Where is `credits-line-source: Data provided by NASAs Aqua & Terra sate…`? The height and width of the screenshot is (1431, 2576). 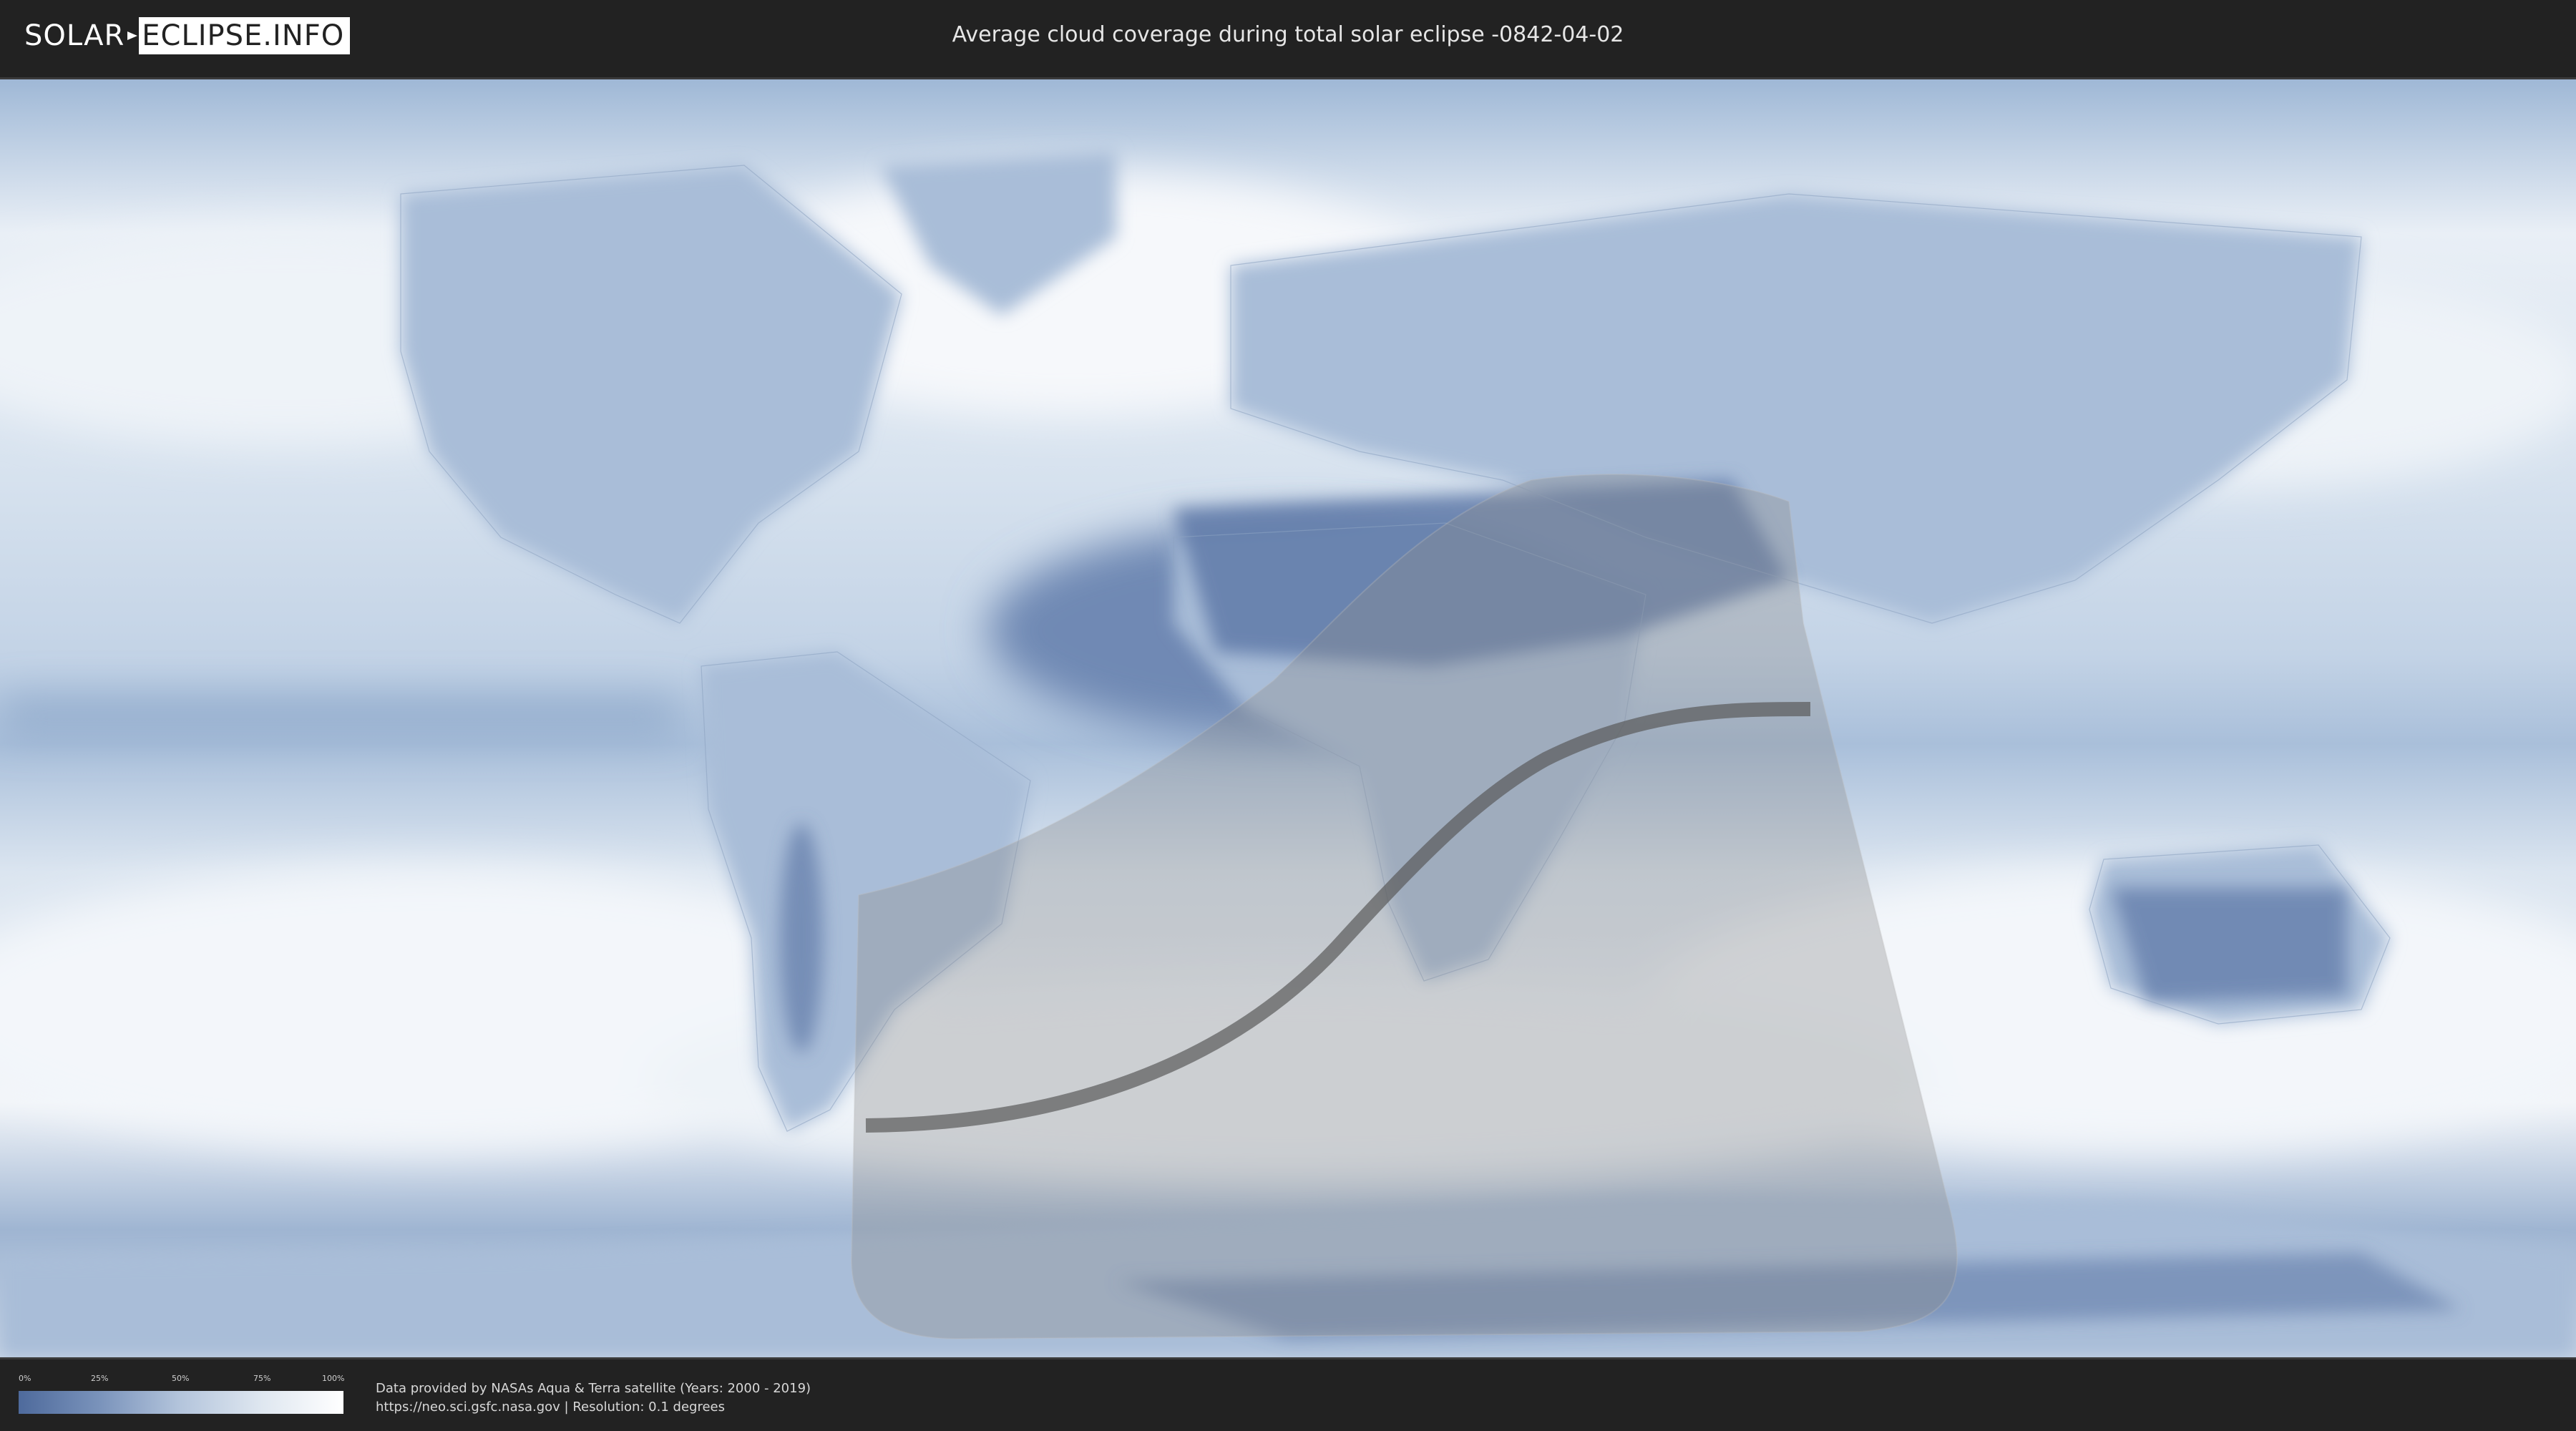 credits-line-source: Data provided by NASAs Aqua & Terra sate… is located at coordinates (593, 1388).